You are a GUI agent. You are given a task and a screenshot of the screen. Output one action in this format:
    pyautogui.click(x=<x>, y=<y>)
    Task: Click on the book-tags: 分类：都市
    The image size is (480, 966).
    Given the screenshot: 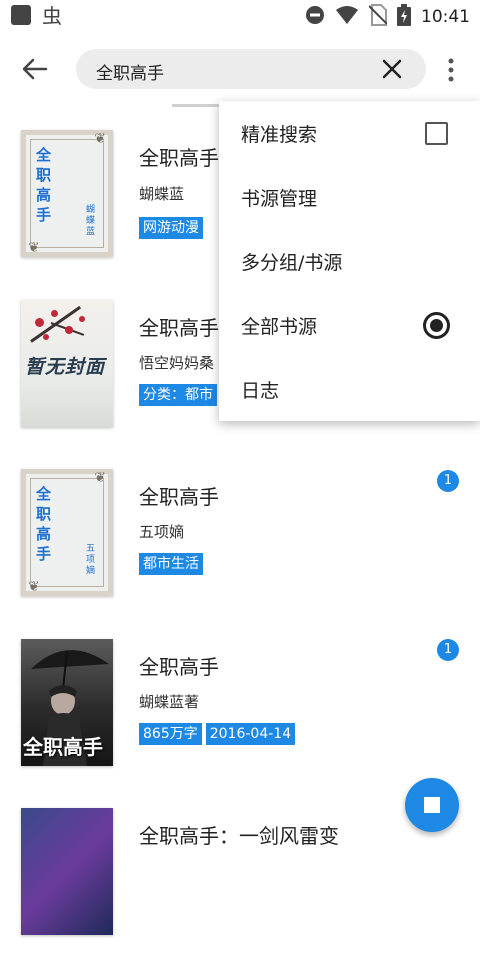 What is the action you would take?
    pyautogui.click(x=178, y=395)
    